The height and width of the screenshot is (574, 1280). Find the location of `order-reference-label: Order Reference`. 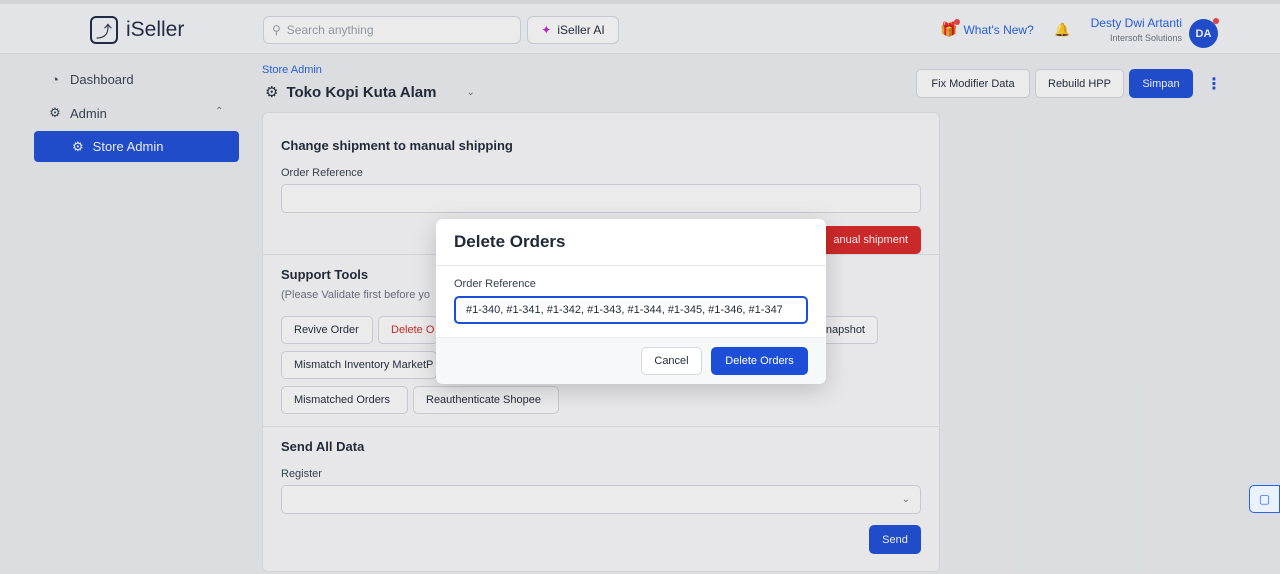

order-reference-label: Order Reference is located at coordinates (495, 284).